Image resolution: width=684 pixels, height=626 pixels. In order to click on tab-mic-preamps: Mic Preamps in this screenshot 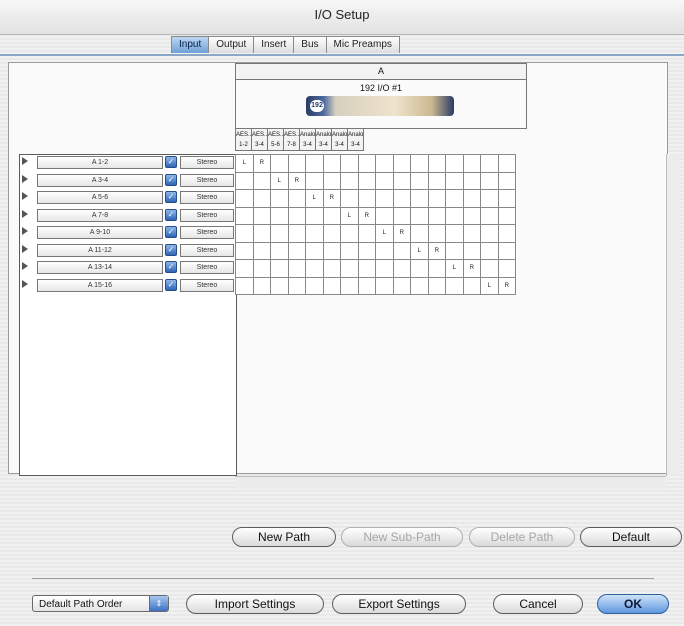, I will do `click(362, 44)`.